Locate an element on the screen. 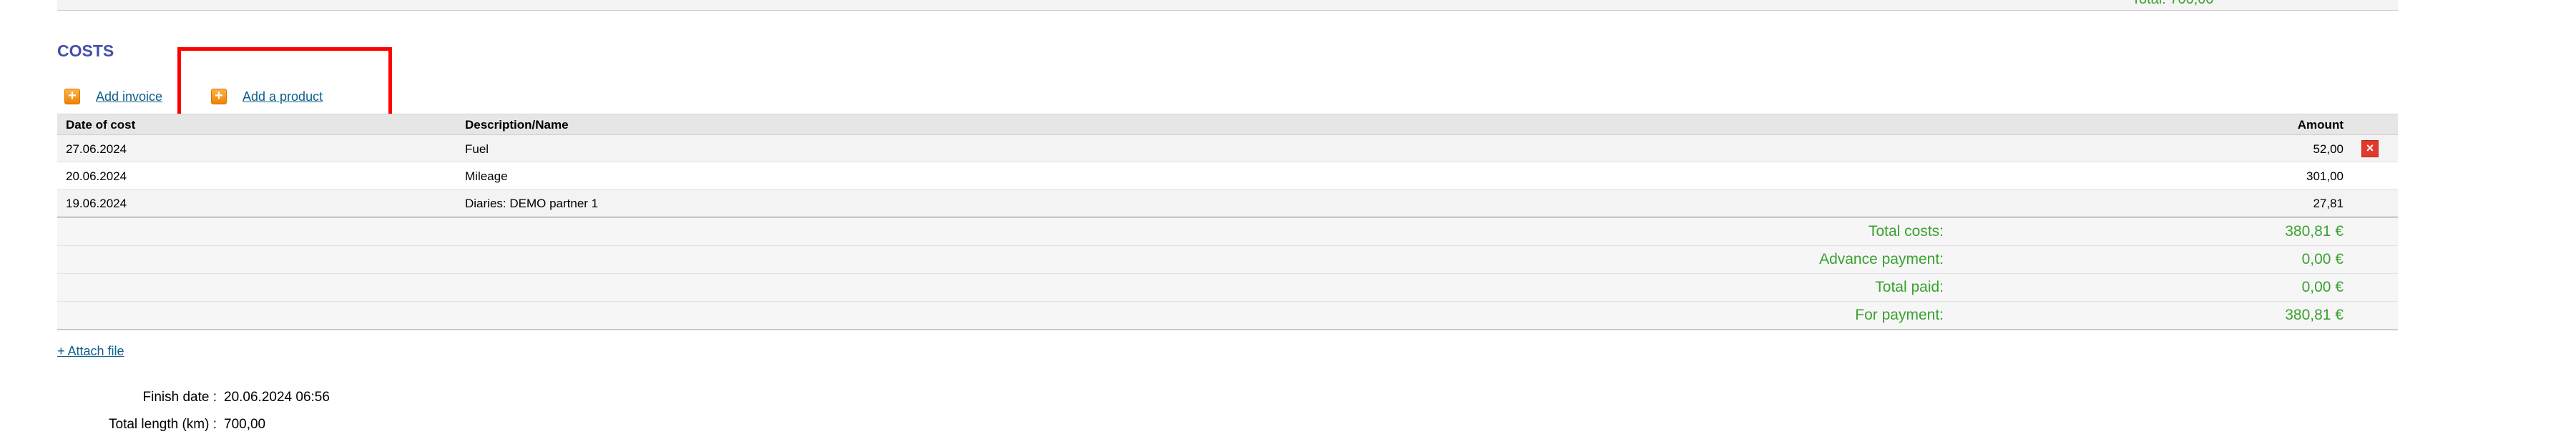  previous-total-label: Total: is located at coordinates (2149, 3).